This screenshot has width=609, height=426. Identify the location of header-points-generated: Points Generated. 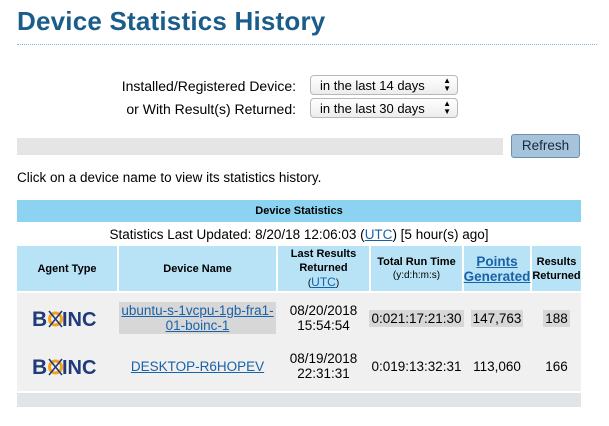
(497, 268).